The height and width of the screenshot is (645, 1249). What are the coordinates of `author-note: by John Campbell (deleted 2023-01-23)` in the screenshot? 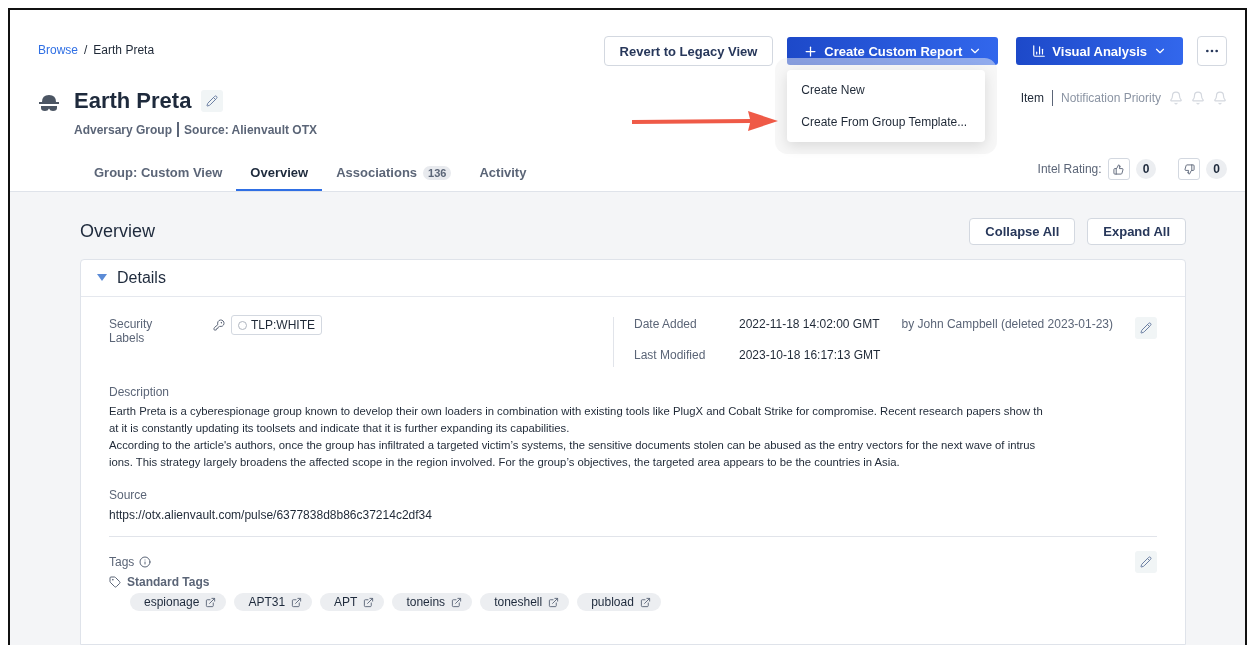 It's located at (1007, 324).